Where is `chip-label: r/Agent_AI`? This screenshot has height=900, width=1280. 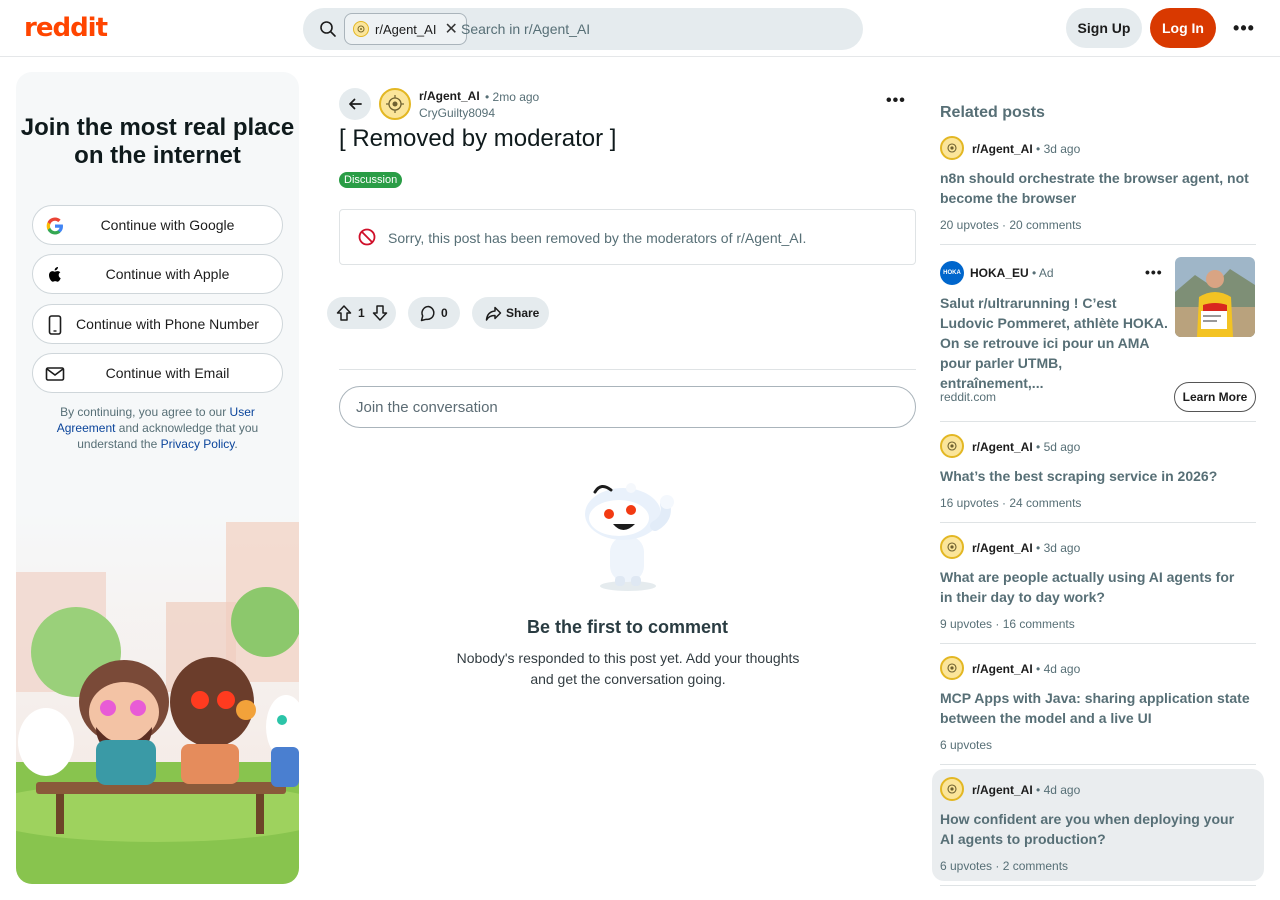 chip-label: r/Agent_AI is located at coordinates (406, 29).